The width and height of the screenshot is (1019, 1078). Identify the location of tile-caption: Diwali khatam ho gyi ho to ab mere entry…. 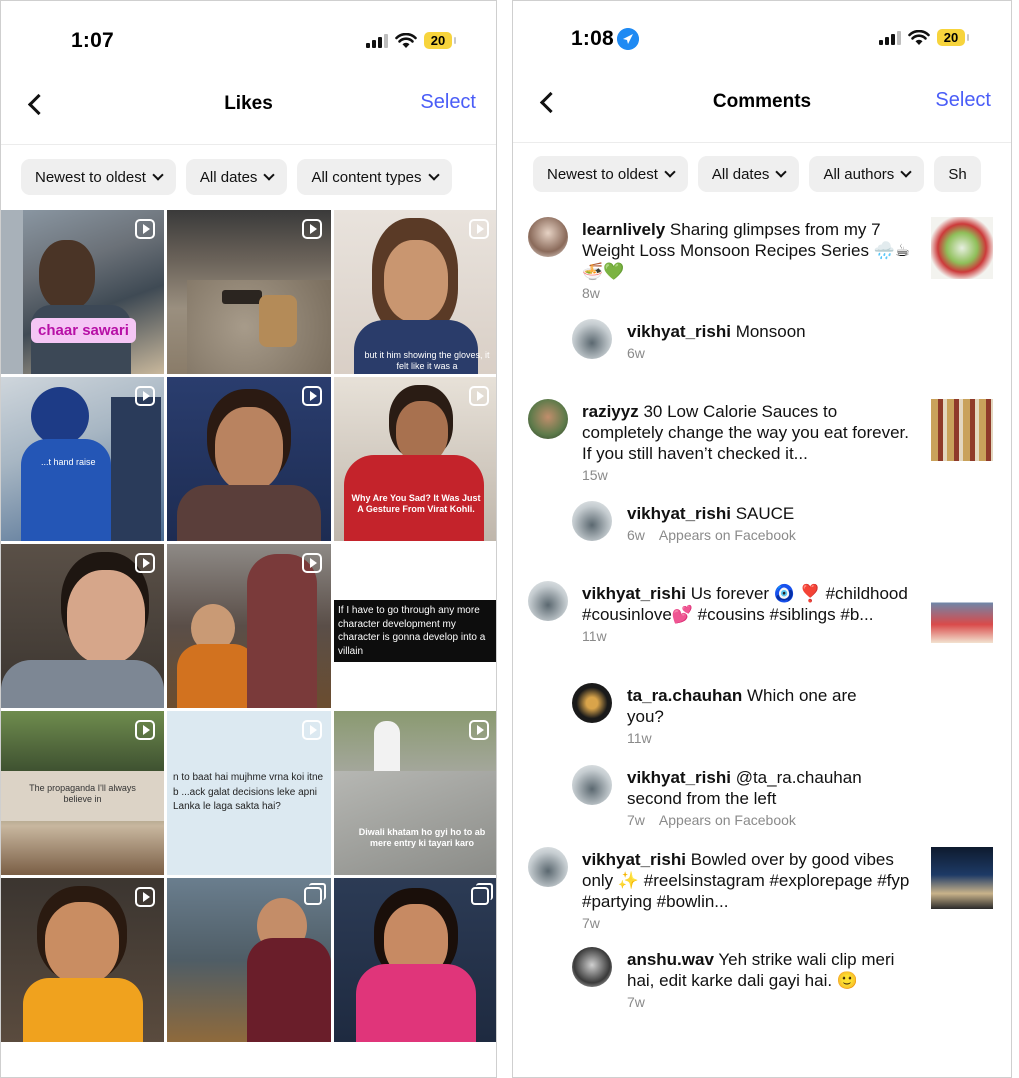
(422, 837).